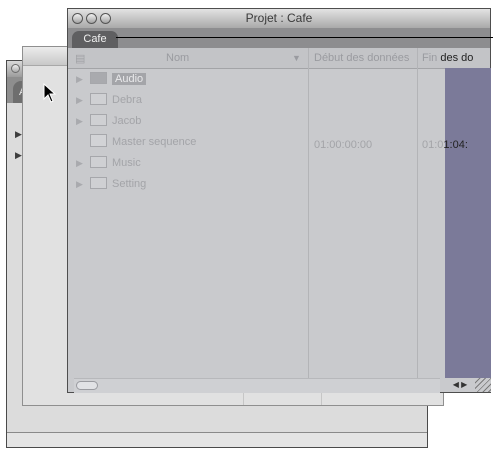 The height and width of the screenshot is (454, 493). Describe the element at coordinates (129, 79) in the screenshot. I see `list-item-label: Audio` at that location.